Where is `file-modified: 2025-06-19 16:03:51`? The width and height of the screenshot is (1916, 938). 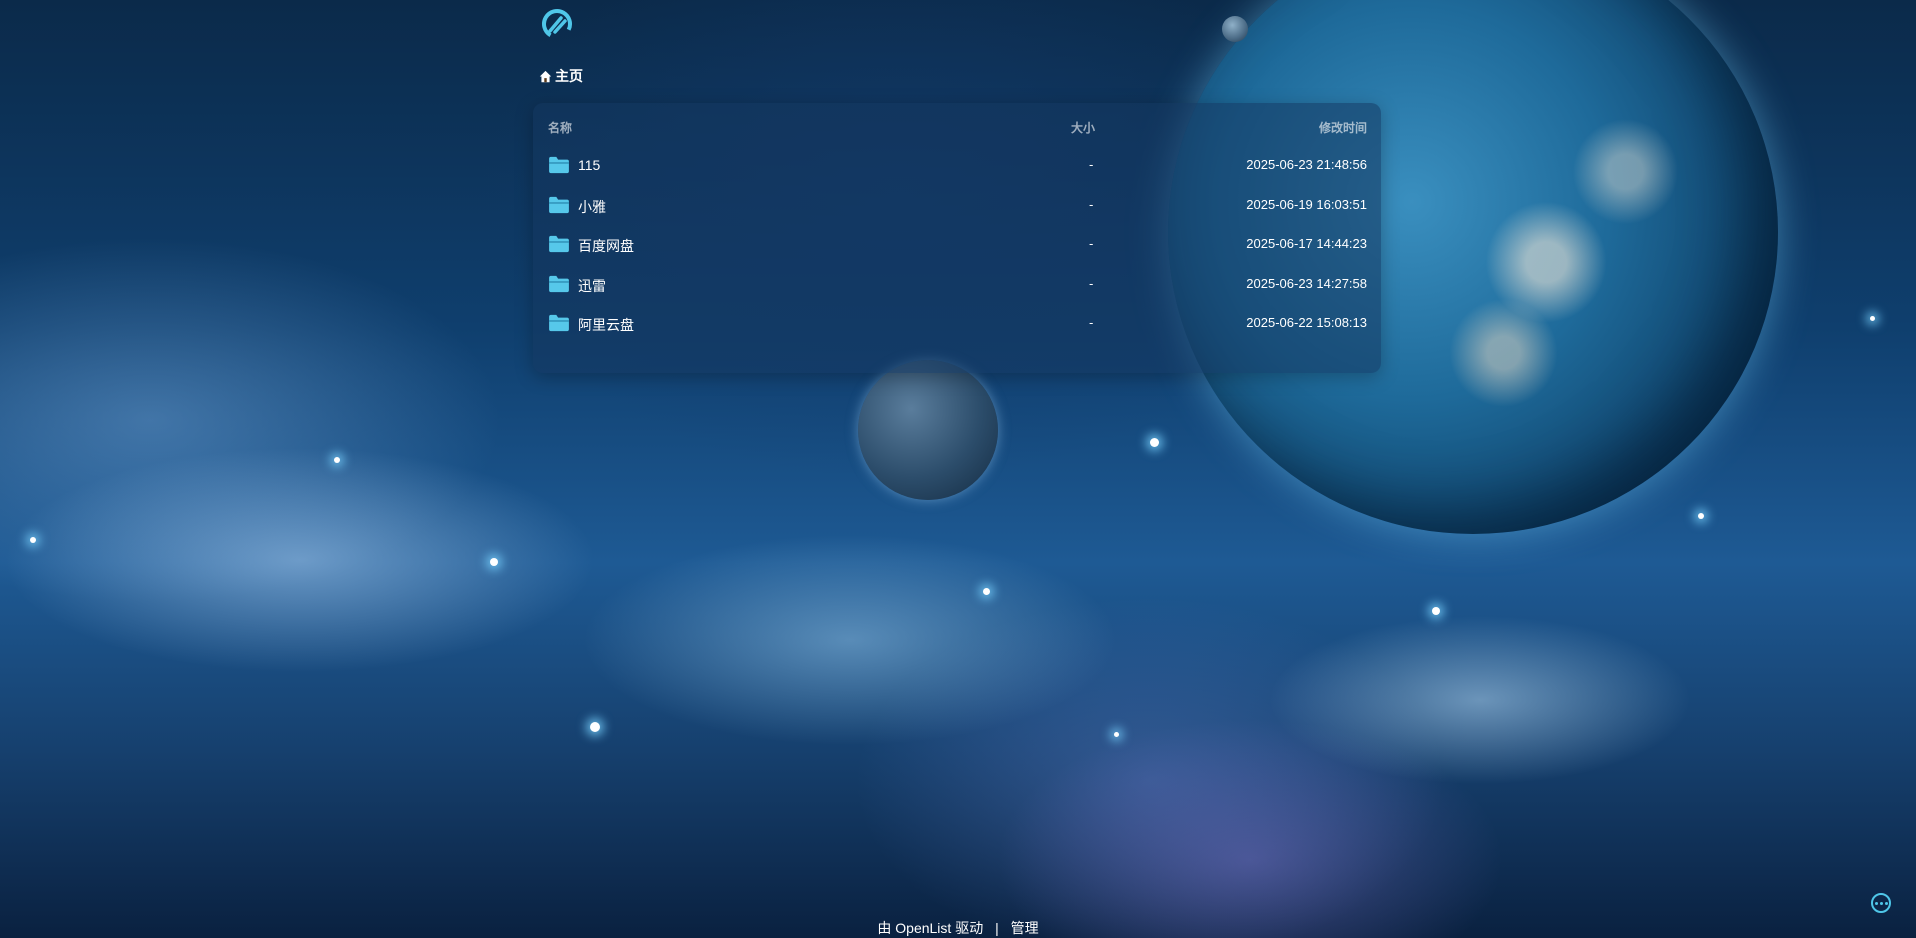 file-modified: 2025-06-19 16:03:51 is located at coordinates (1306, 204).